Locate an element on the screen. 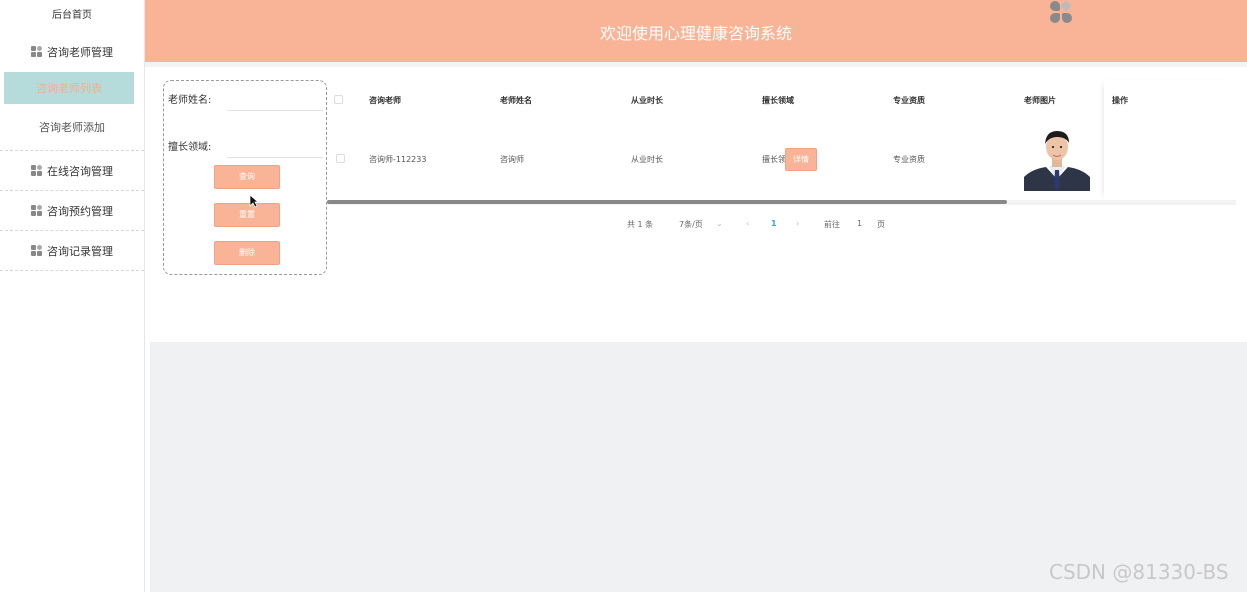 The image size is (1247, 592). cell-experience: 从业时长 is located at coordinates (647, 159).